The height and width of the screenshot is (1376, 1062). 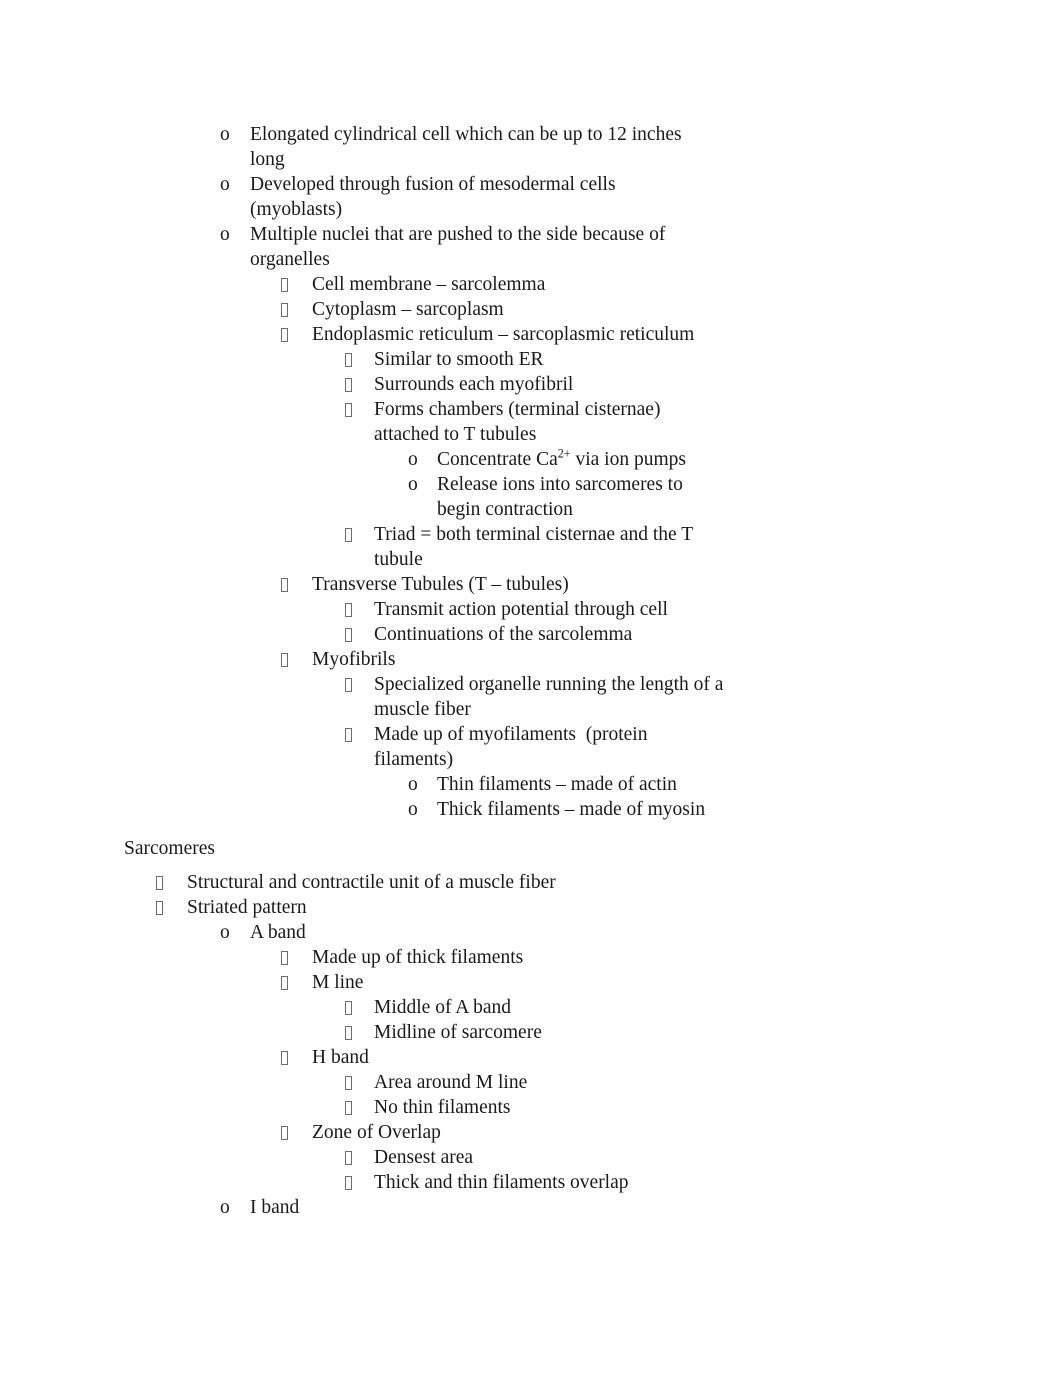 I want to click on outline-item-text-part: Concentrate Ca, so click(x=497, y=459).